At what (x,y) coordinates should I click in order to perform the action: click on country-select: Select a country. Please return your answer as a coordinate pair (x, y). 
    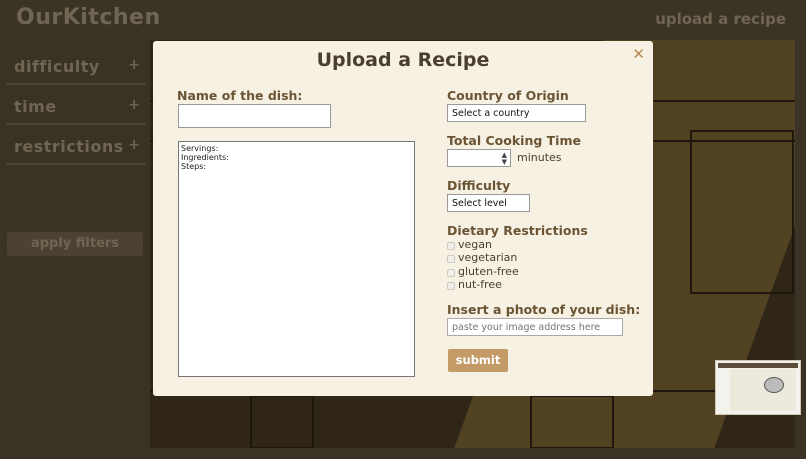
    Looking at the image, I should click on (516, 113).